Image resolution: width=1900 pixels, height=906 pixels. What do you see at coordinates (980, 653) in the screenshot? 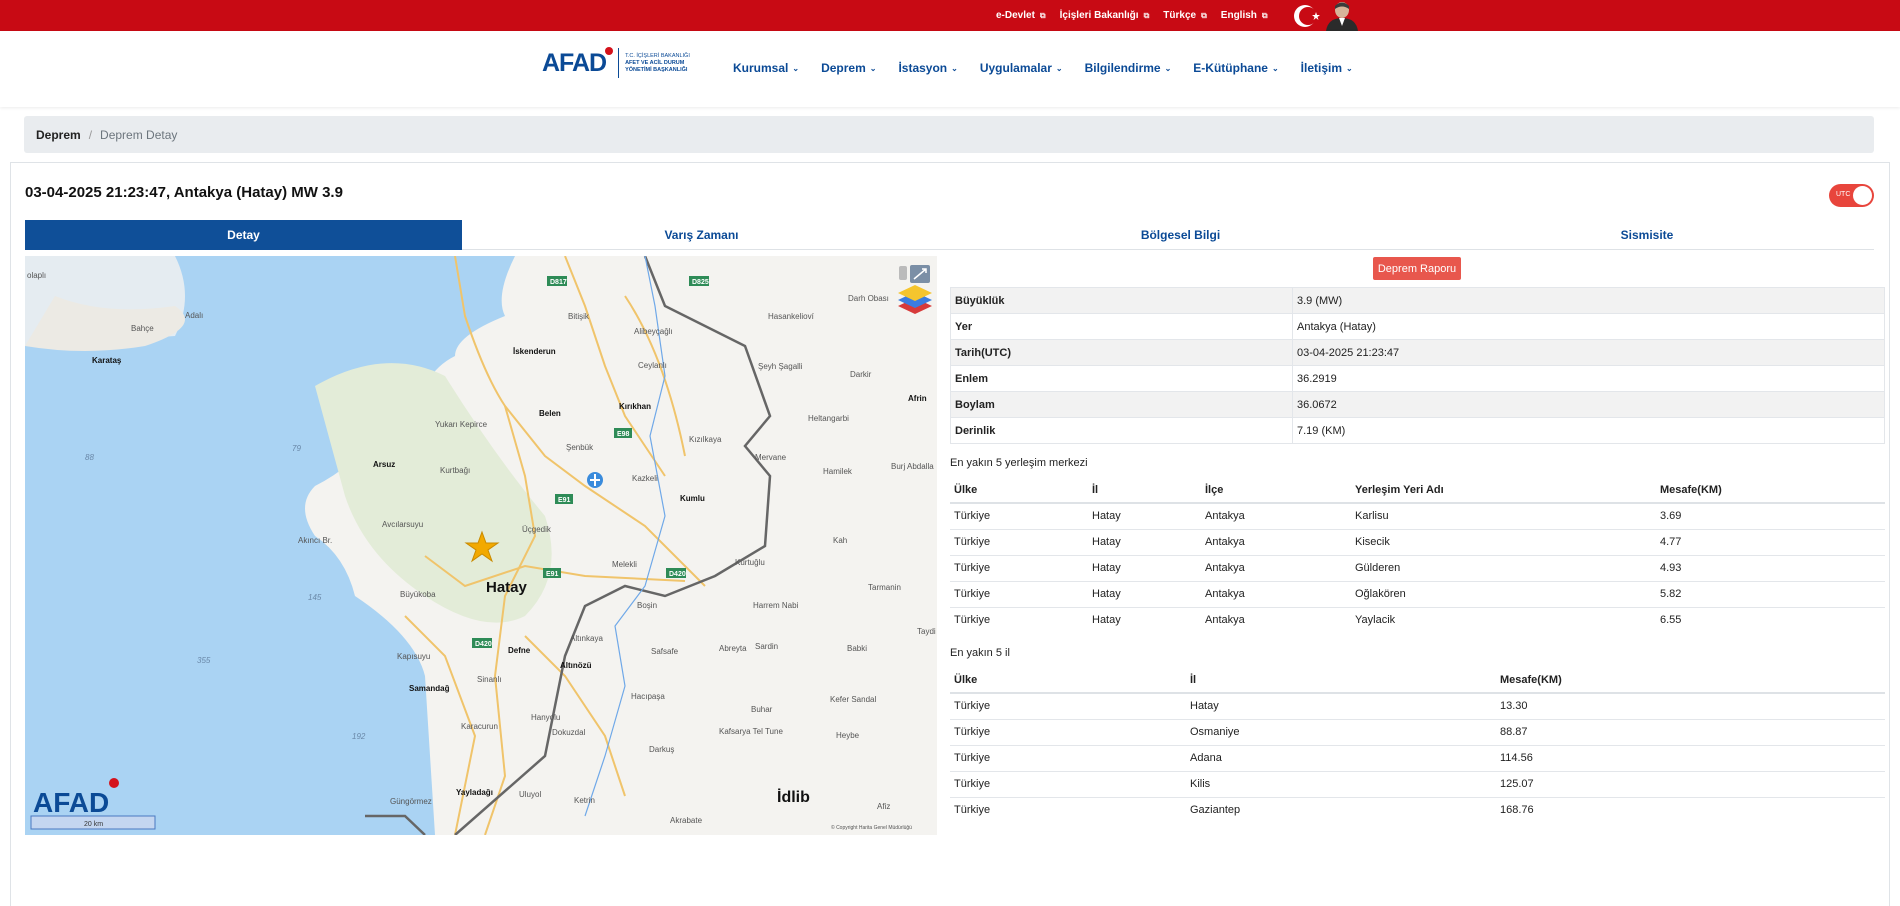
I see `provinces-title: En yakın 5 il` at bounding box center [980, 653].